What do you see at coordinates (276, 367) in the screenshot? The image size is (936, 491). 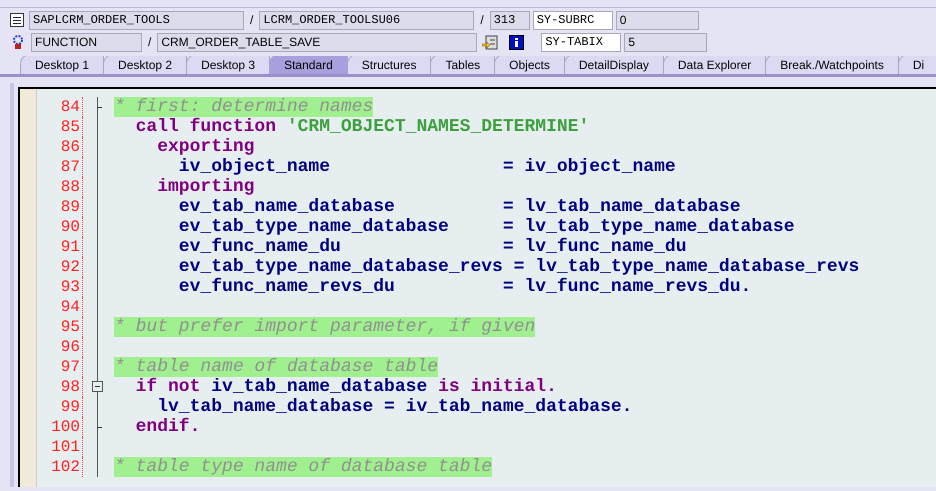 I see `code-comment: * table name of database table` at bounding box center [276, 367].